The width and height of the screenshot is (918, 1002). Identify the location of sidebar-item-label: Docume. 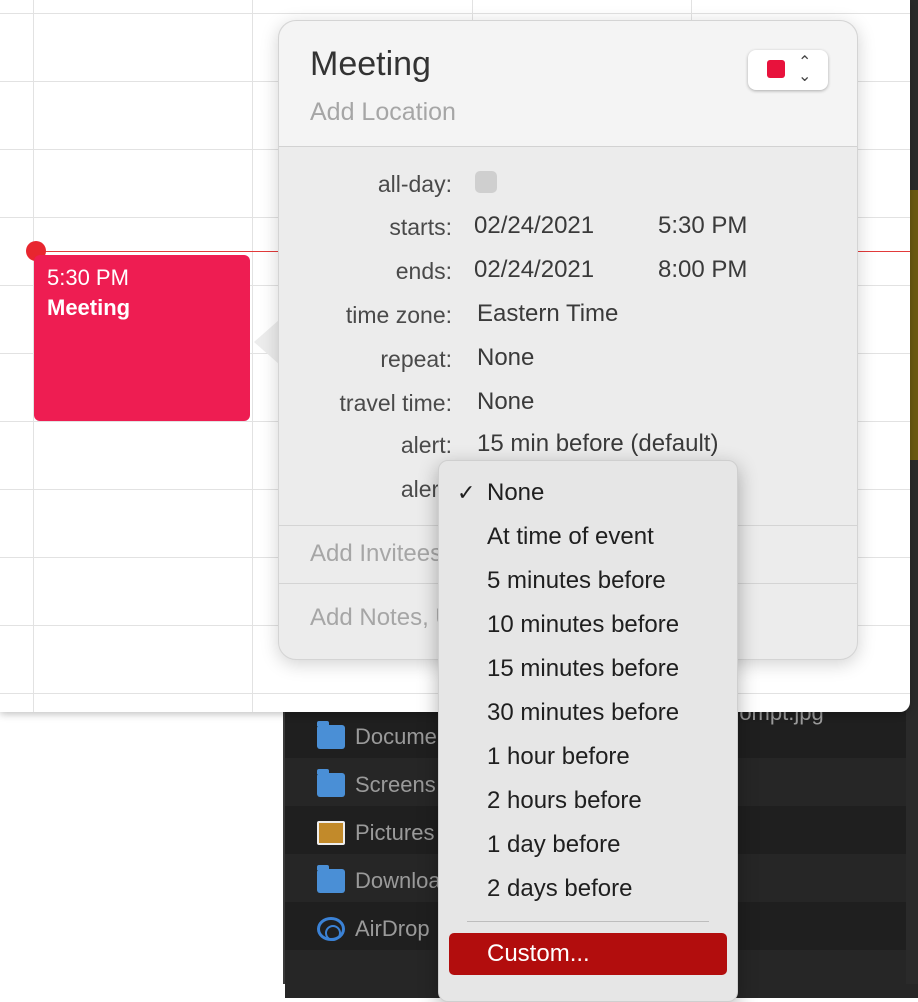
(396, 736).